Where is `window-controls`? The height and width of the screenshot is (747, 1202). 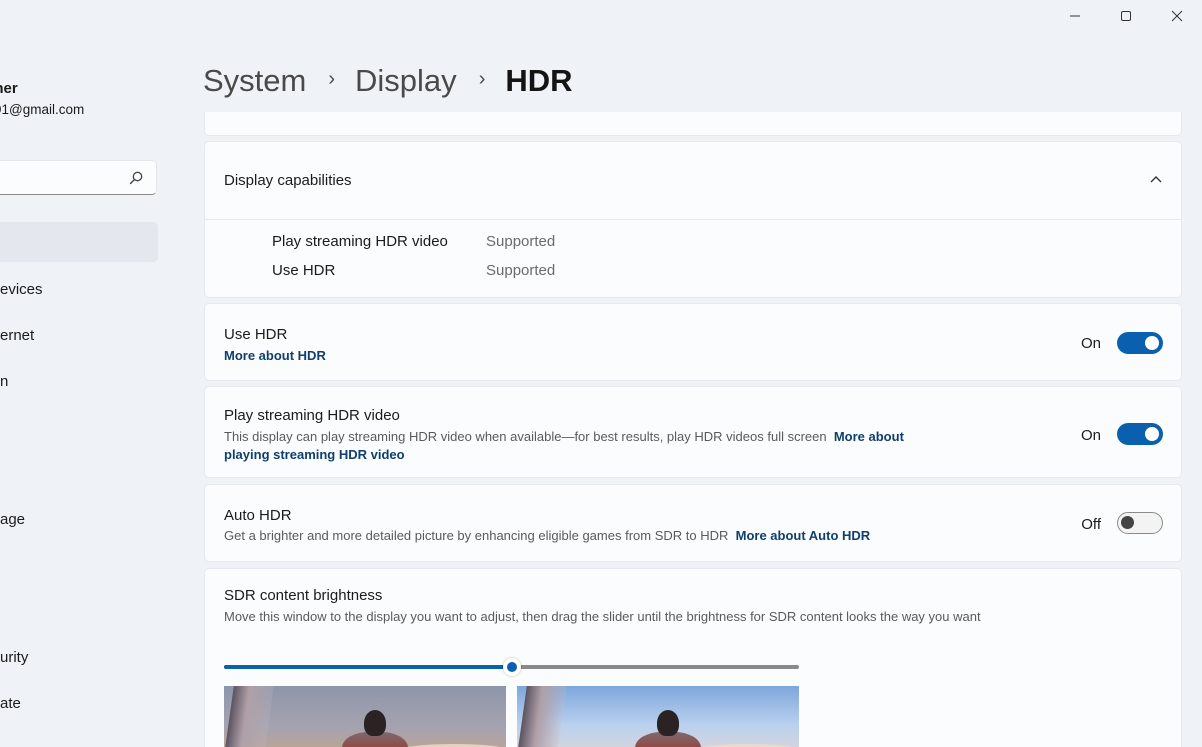 window-controls is located at coordinates (1125, 16).